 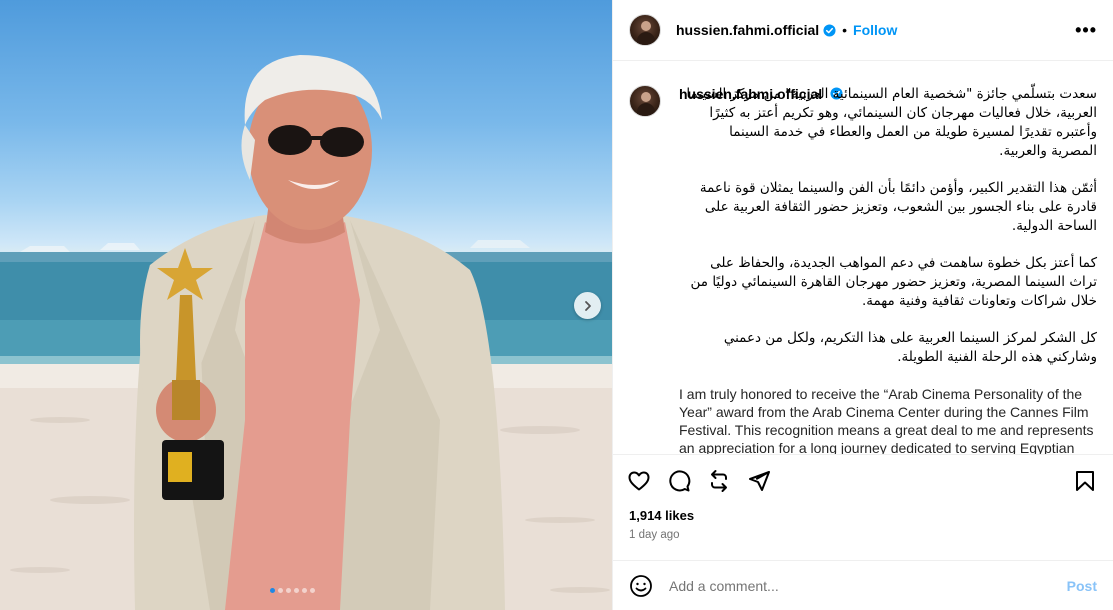 I want to click on username: hussien.fahmi.official, so click(x=747, y=30).